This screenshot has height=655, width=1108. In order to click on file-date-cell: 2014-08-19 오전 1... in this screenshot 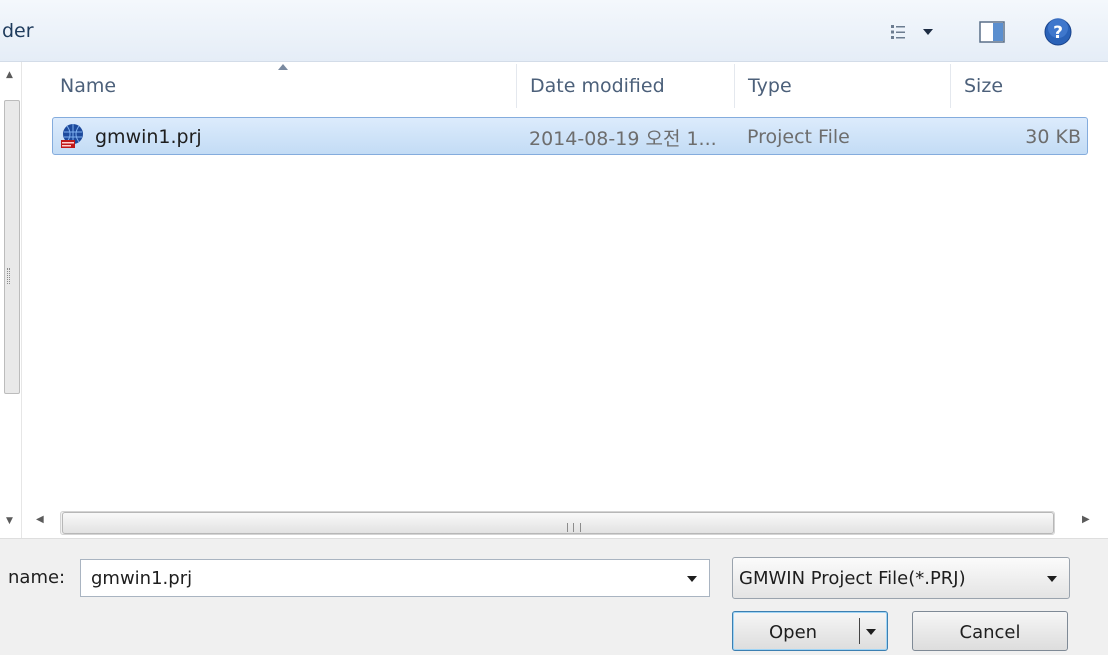, I will do `click(623, 138)`.